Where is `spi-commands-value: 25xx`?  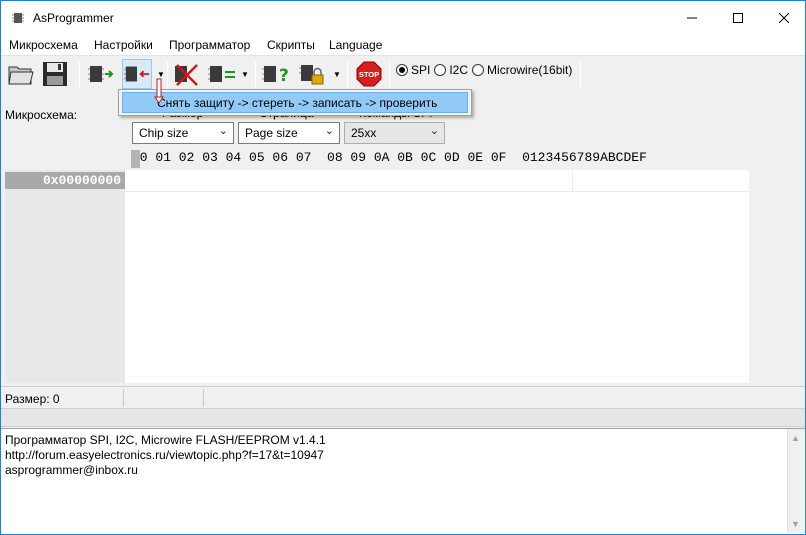
spi-commands-value: 25xx is located at coordinates (364, 133).